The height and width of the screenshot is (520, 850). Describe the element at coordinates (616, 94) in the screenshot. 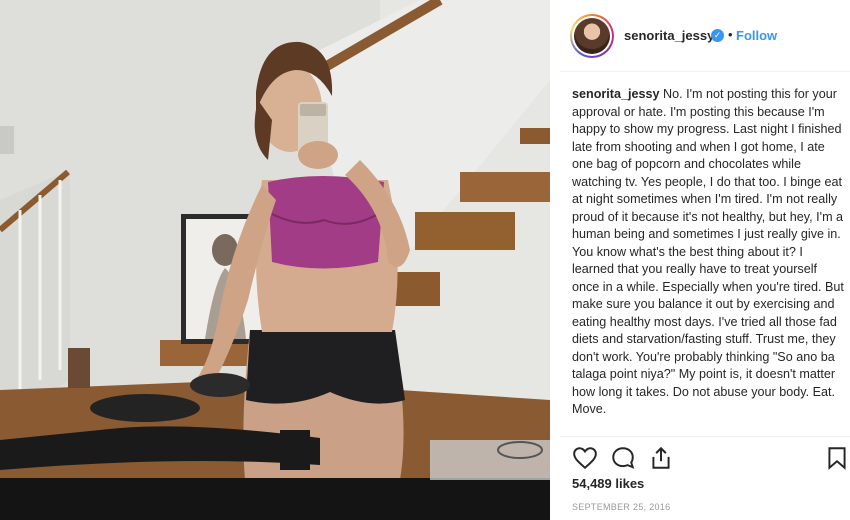

I see `caption-username: senorita_jessy` at that location.